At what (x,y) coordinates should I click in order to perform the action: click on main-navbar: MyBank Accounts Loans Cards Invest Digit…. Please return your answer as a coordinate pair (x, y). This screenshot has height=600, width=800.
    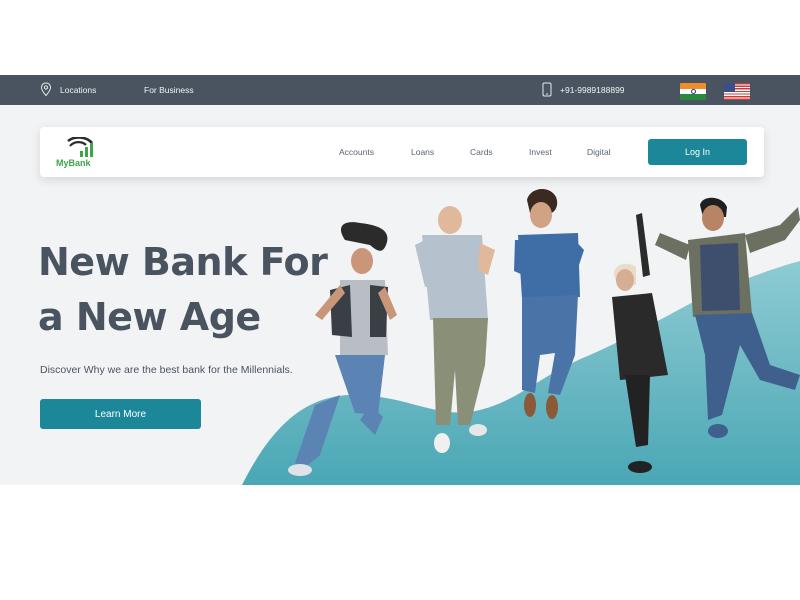
    Looking at the image, I should click on (402, 152).